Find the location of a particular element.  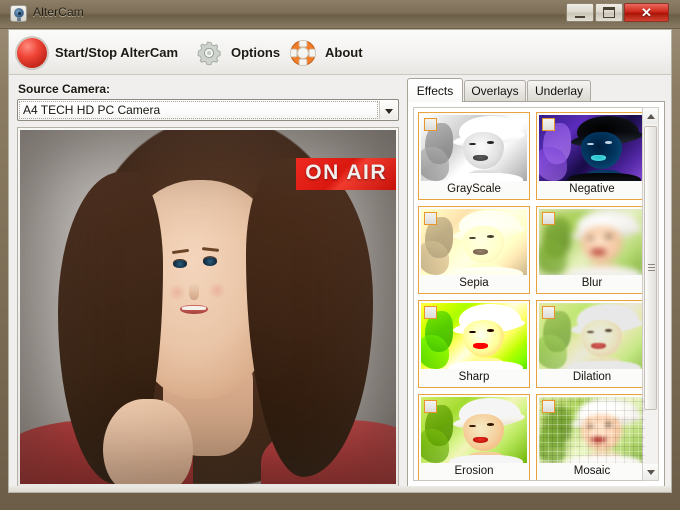

about-button: About is located at coordinates (326, 52).